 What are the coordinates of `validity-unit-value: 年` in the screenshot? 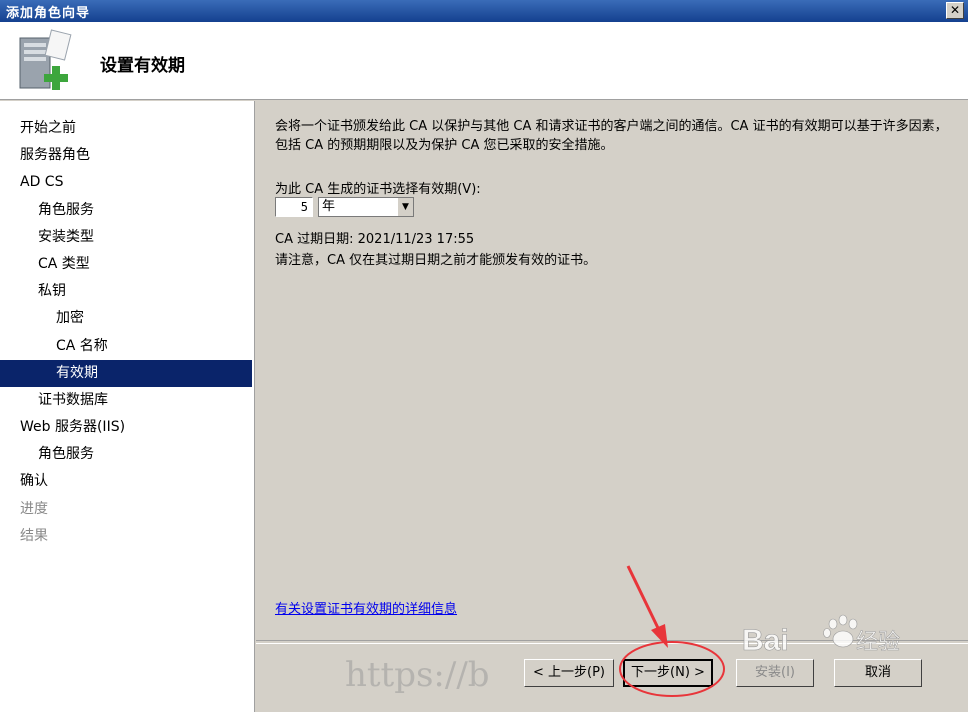 It's located at (329, 206).